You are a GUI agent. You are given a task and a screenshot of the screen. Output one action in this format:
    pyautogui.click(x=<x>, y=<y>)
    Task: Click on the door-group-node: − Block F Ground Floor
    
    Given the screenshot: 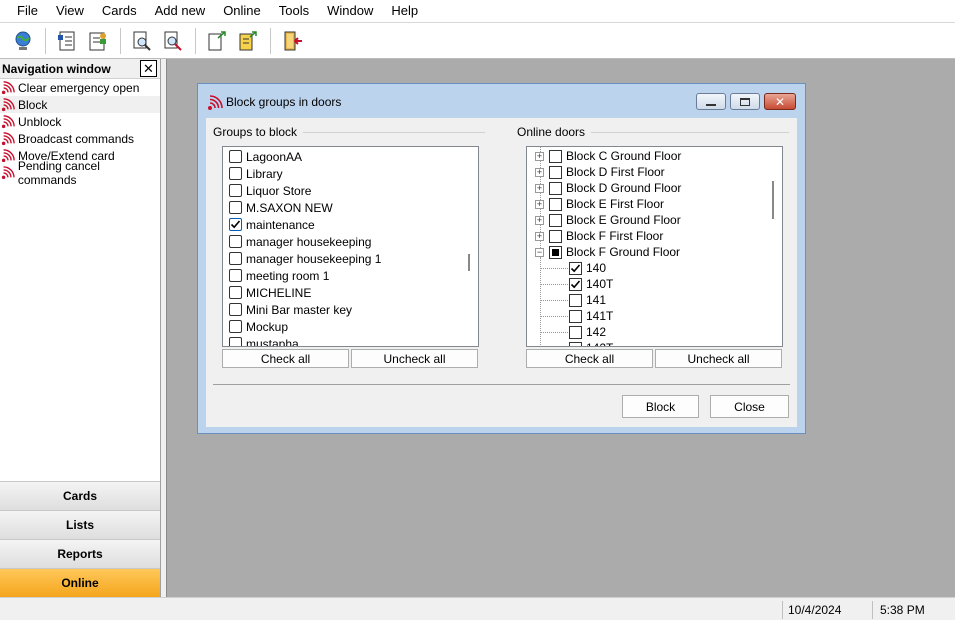 What is the action you would take?
    pyautogui.click(x=607, y=252)
    